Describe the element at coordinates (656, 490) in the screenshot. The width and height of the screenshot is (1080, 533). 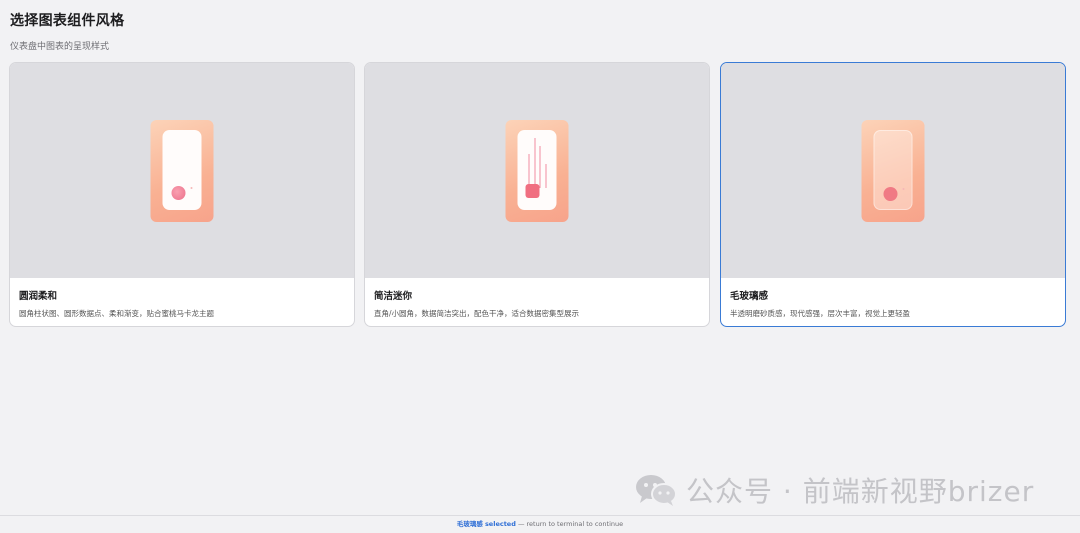
I see `wechat-icon` at that location.